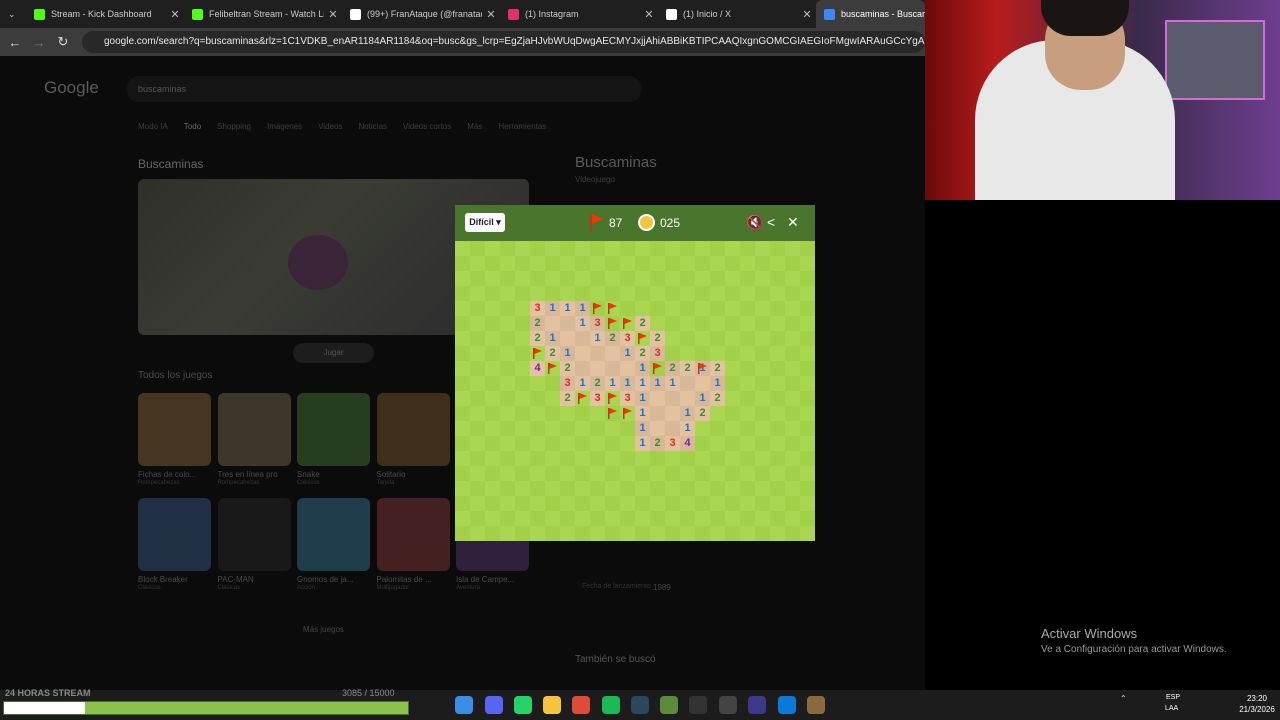 The width and height of the screenshot is (1280, 720). What do you see at coordinates (174, 544) in the screenshot?
I see `game-card: Block Breaker Clásicos` at bounding box center [174, 544].